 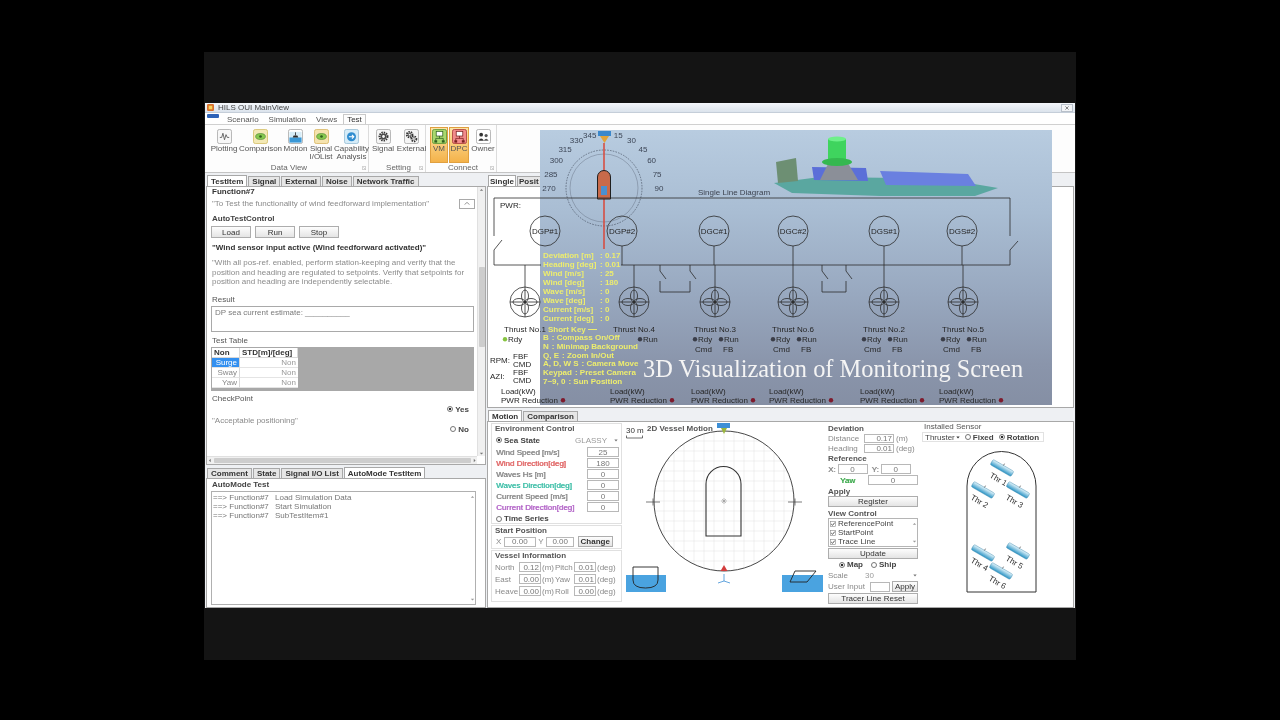 I want to click on radio-option: Rotation, so click(x=1019, y=437).